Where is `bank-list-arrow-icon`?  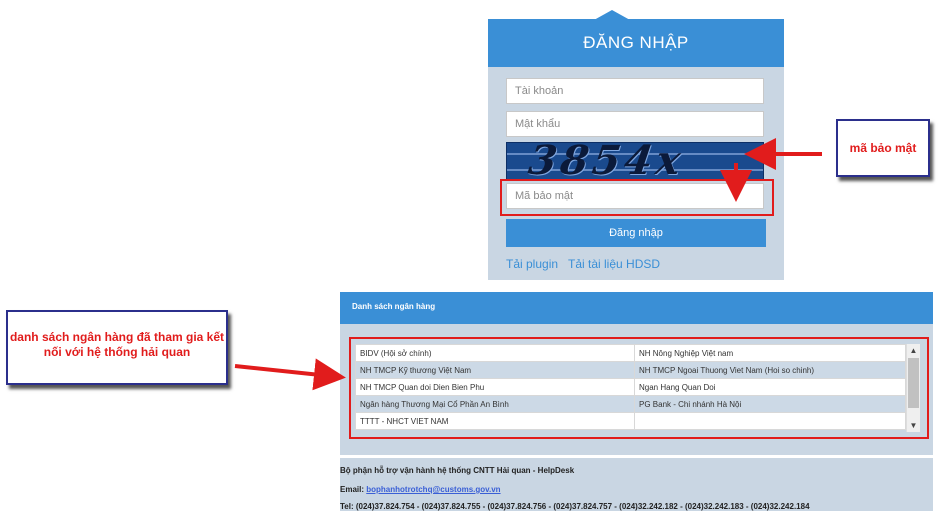
bank-list-arrow-icon is located at coordinates (290, 374).